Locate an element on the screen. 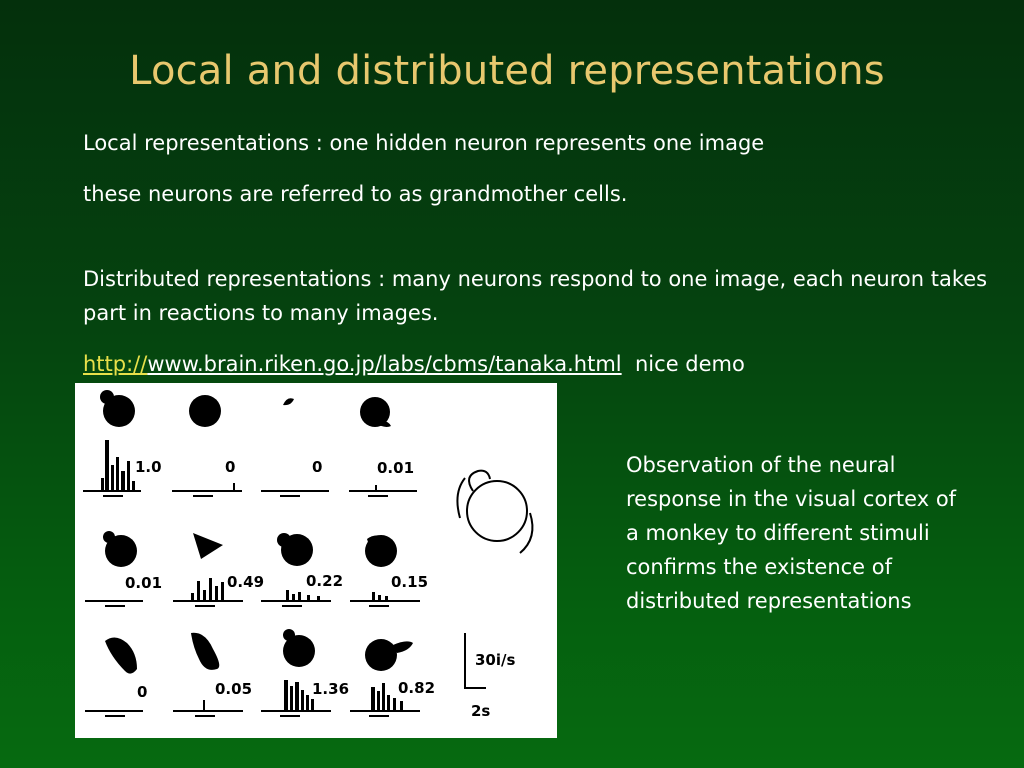 The height and width of the screenshot is (768, 1024). stimulus-r3c4 is located at coordinates (389, 655).